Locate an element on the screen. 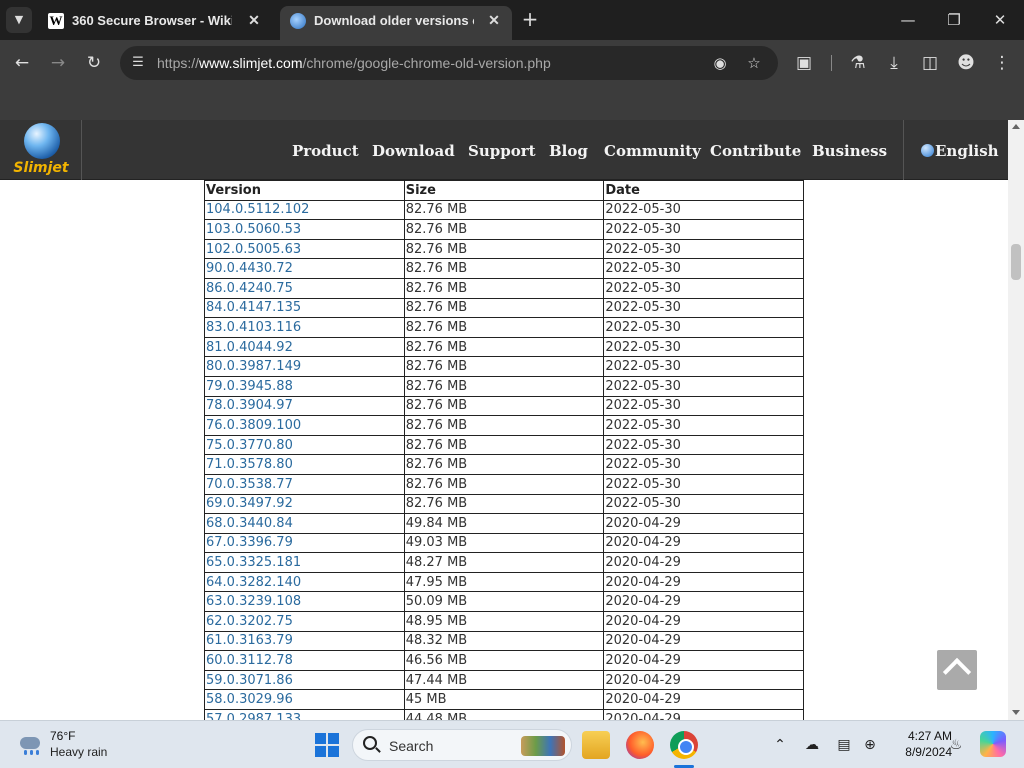 This screenshot has width=1024, height=768. version-download-link: 62.0.3202.75 is located at coordinates (249, 621).